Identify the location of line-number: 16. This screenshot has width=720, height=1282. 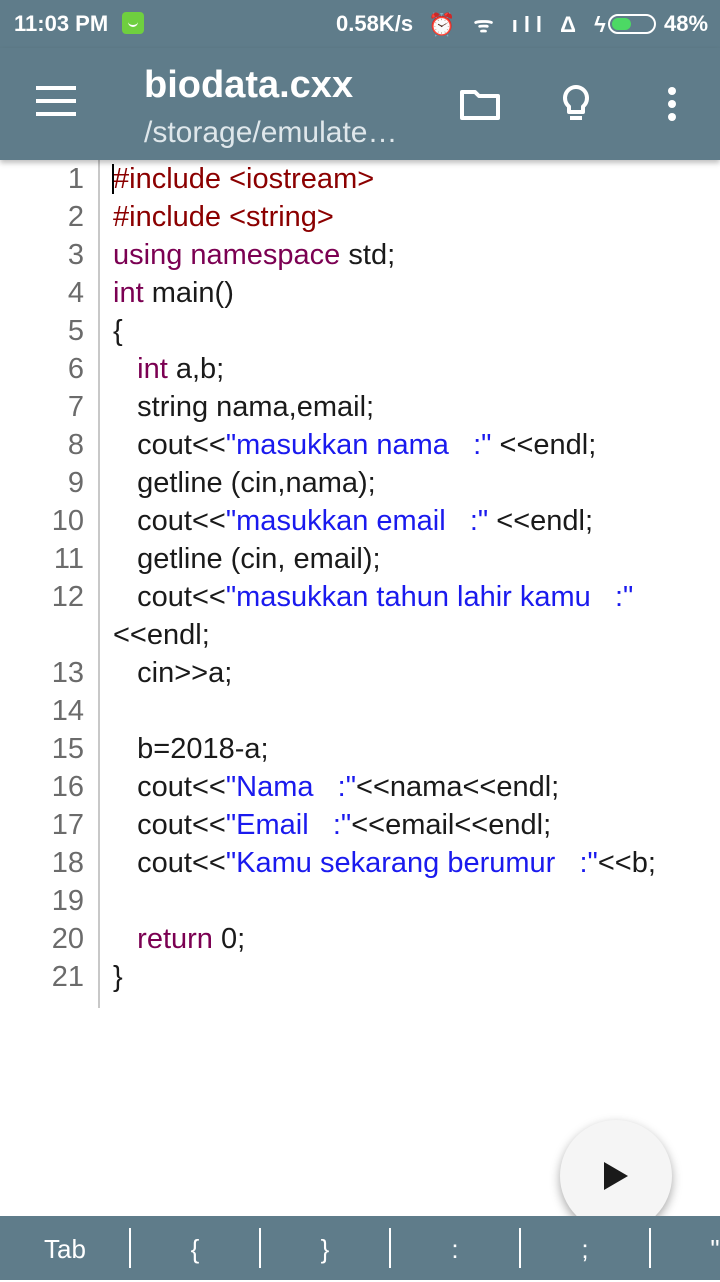
(67, 787).